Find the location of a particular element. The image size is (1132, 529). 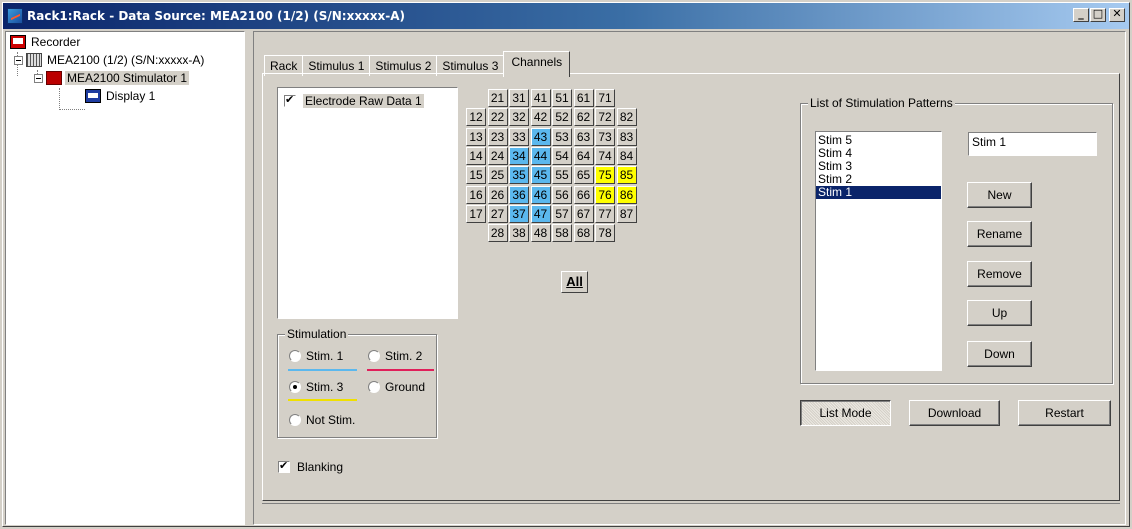

electrode-51: 51 is located at coordinates (562, 98).